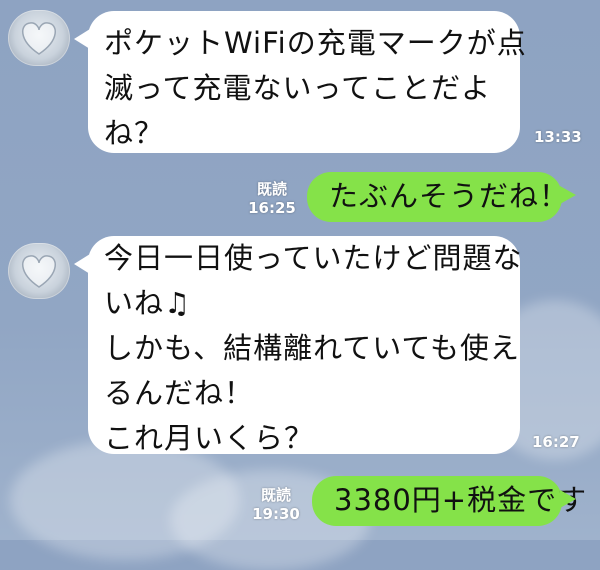 This screenshot has height=570, width=600. I want to click on message-text: たぶんそうだね！, so click(449, 196).